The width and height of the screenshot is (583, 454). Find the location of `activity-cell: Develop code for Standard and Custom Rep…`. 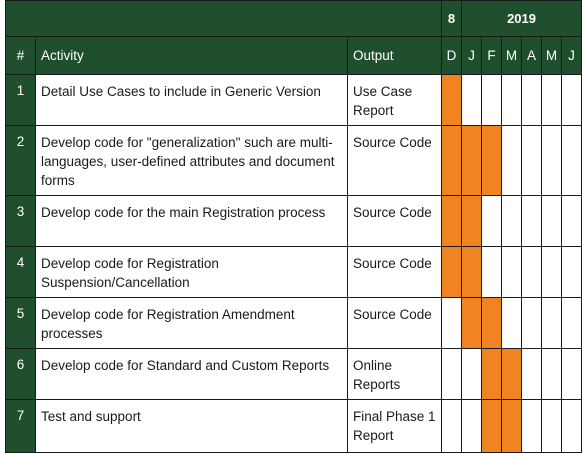

activity-cell: Develop code for Standard and Custom Rep… is located at coordinates (191, 374).